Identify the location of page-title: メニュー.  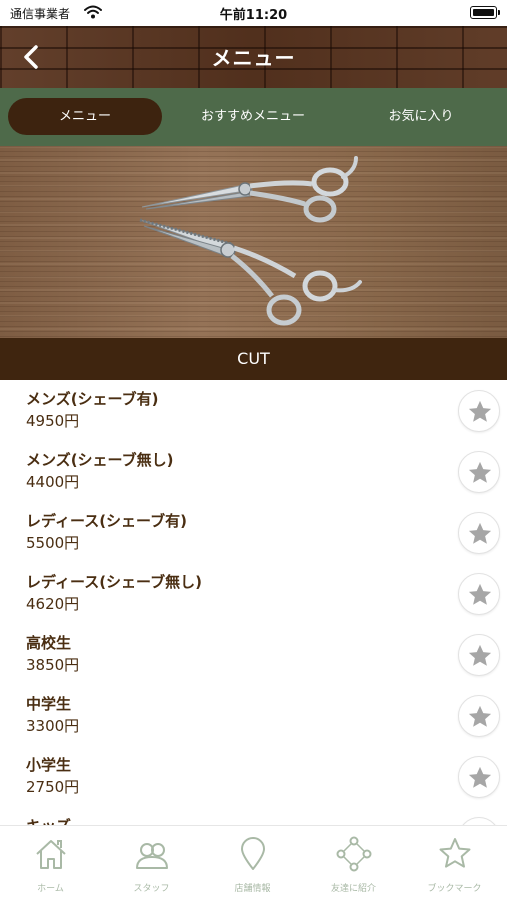
(253, 58).